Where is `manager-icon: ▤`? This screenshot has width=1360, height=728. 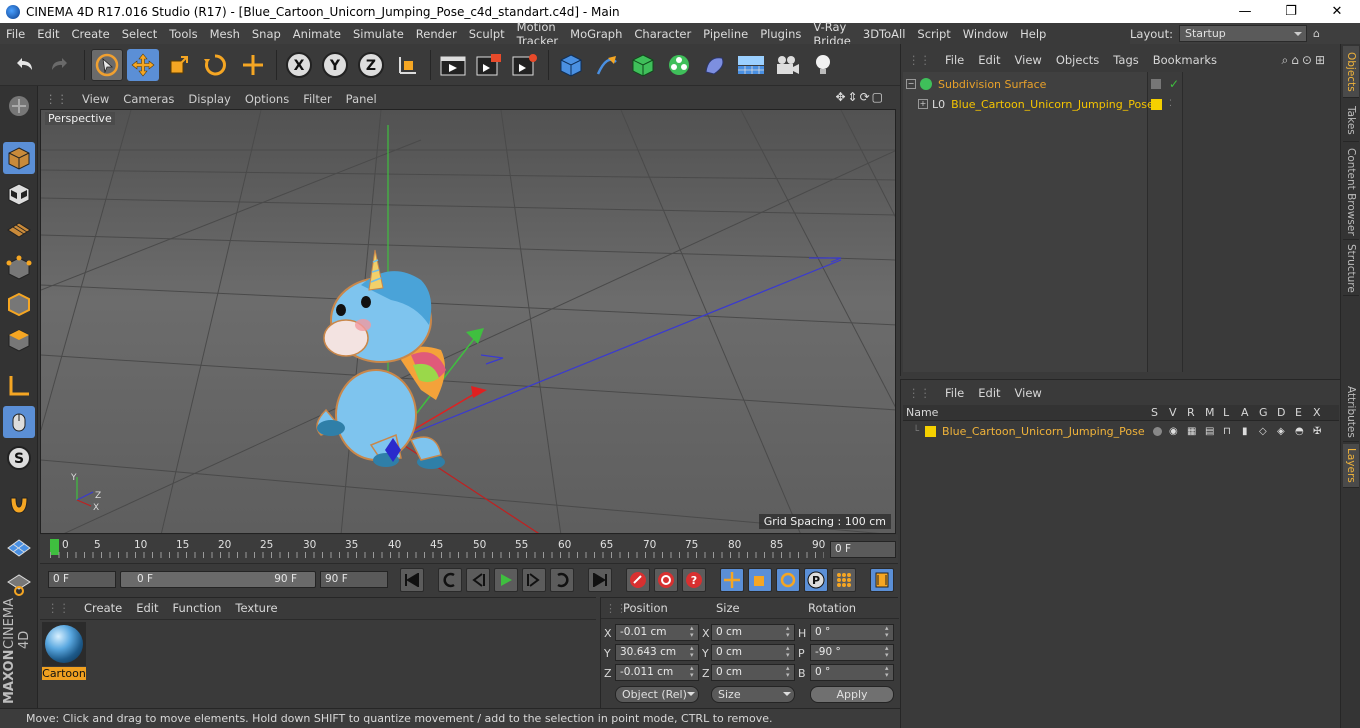 manager-icon: ▤ is located at coordinates (1209, 431).